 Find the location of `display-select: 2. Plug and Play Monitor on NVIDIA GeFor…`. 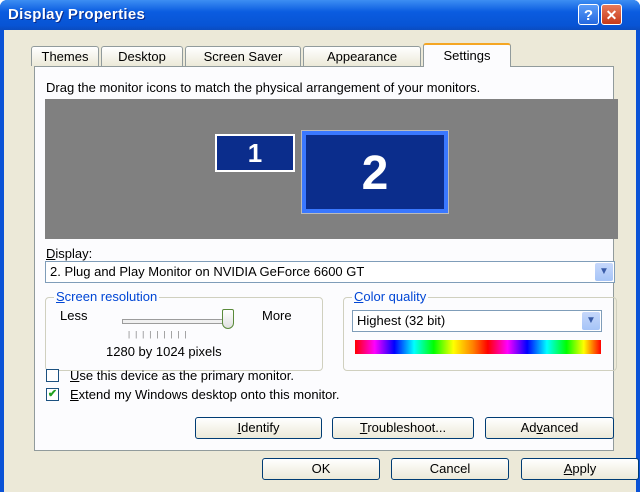

display-select: 2. Plug and Play Monitor on NVIDIA GeFor… is located at coordinates (330, 272).